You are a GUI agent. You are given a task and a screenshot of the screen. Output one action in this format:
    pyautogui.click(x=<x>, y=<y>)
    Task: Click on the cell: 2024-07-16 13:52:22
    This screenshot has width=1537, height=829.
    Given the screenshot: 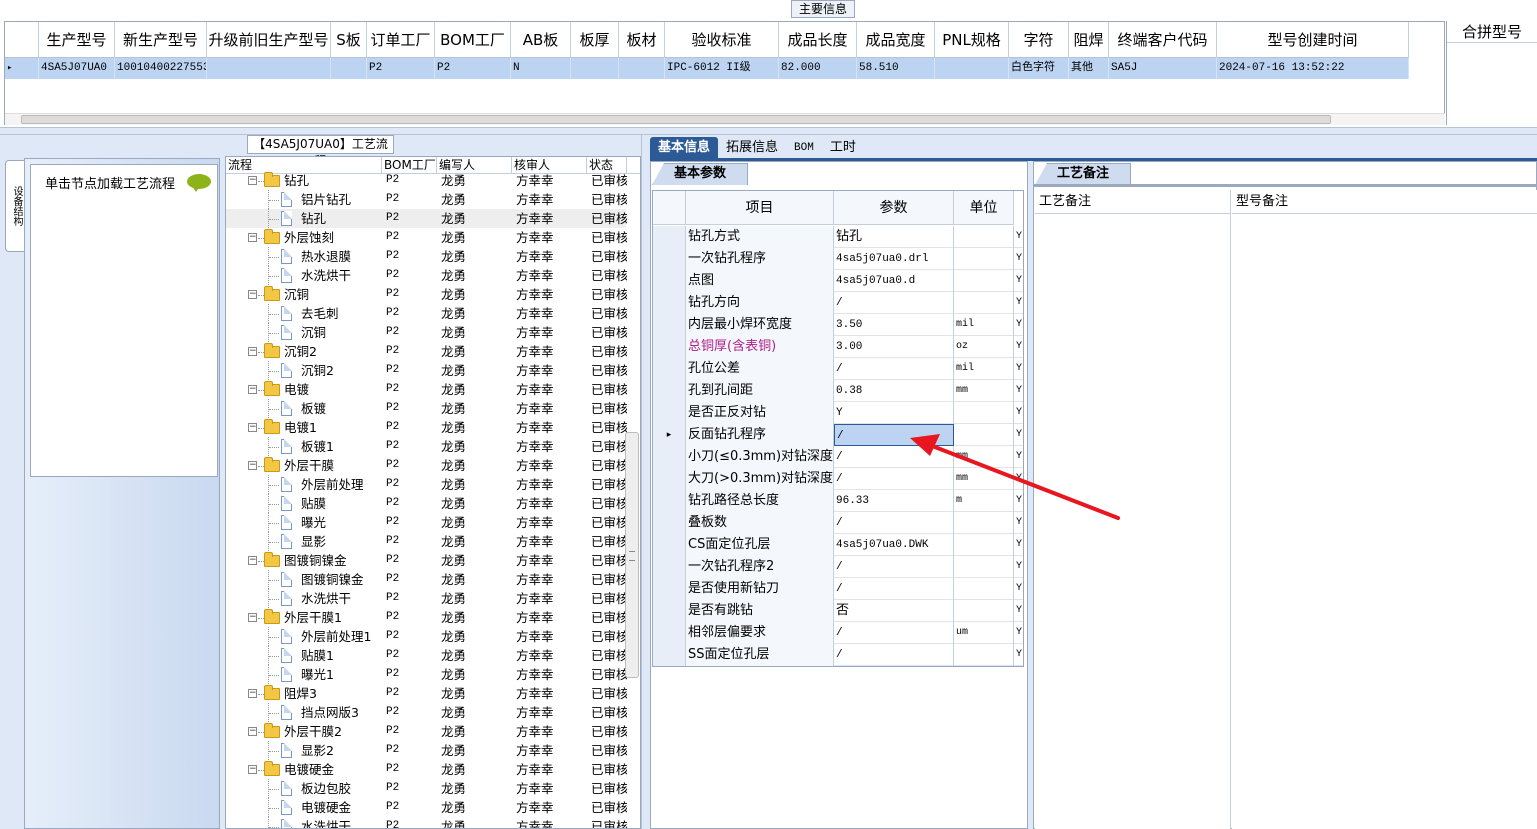 What is the action you would take?
    pyautogui.click(x=1313, y=68)
    